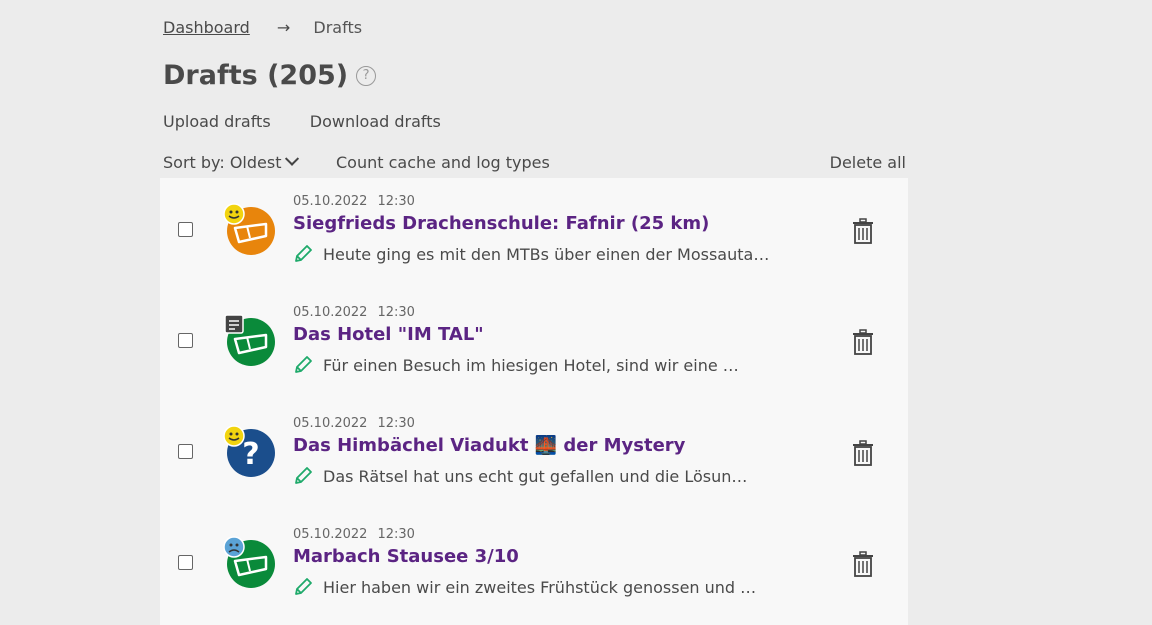  Describe the element at coordinates (489, 445) in the screenshot. I see `draft-title-link: Das Himbächel Viadukt 🌉 der Mystery` at that location.